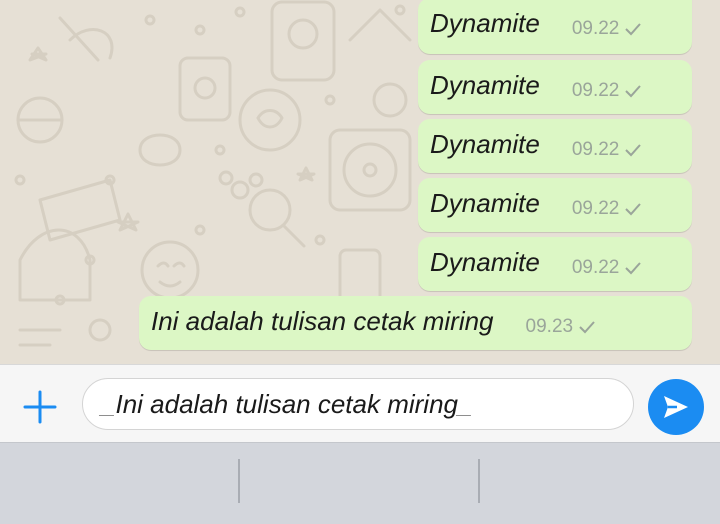 This screenshot has height=524, width=720. I want to click on italic-open-marker: _, so click(108, 403).